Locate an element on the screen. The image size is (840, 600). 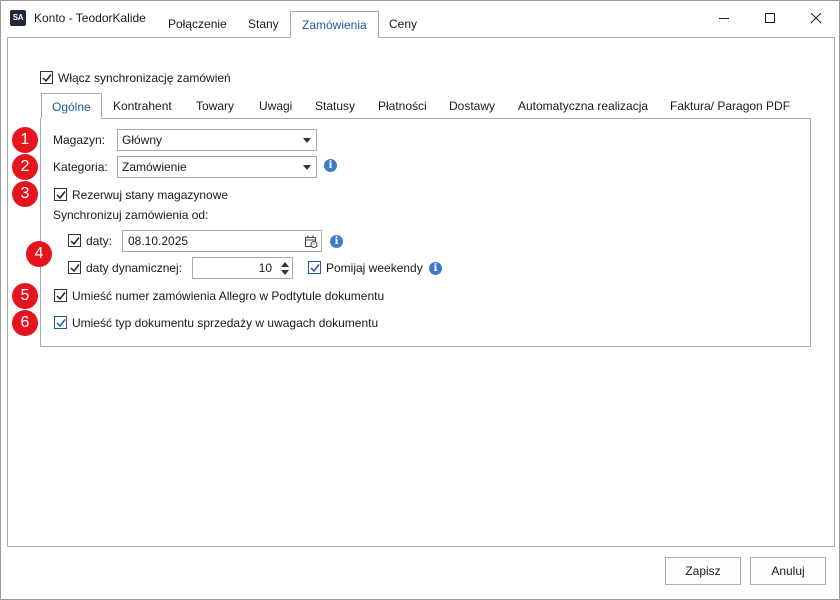
tab-ogolne: Ogólne is located at coordinates (71, 106).